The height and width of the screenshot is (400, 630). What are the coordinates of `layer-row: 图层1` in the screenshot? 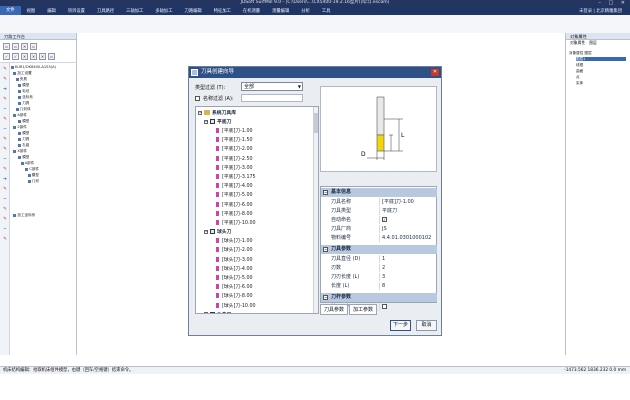 It's located at (580, 59).